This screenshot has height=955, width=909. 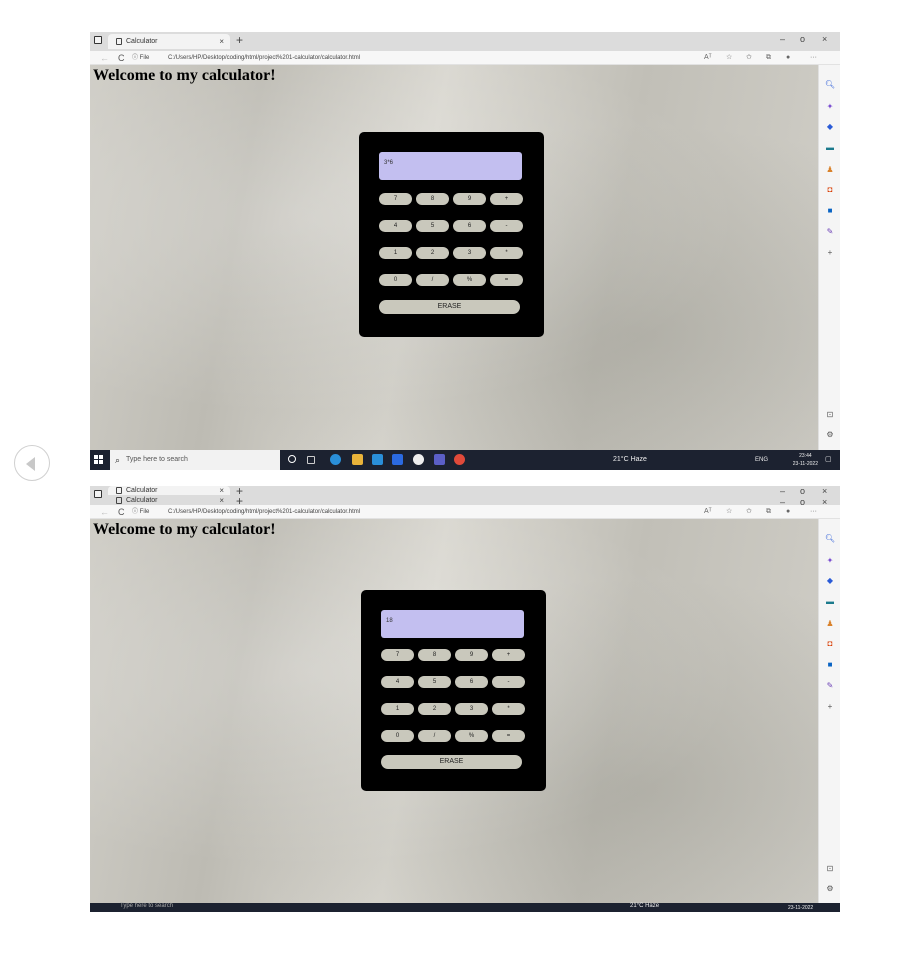 I want to click on task-view-icon, so click(x=311, y=460).